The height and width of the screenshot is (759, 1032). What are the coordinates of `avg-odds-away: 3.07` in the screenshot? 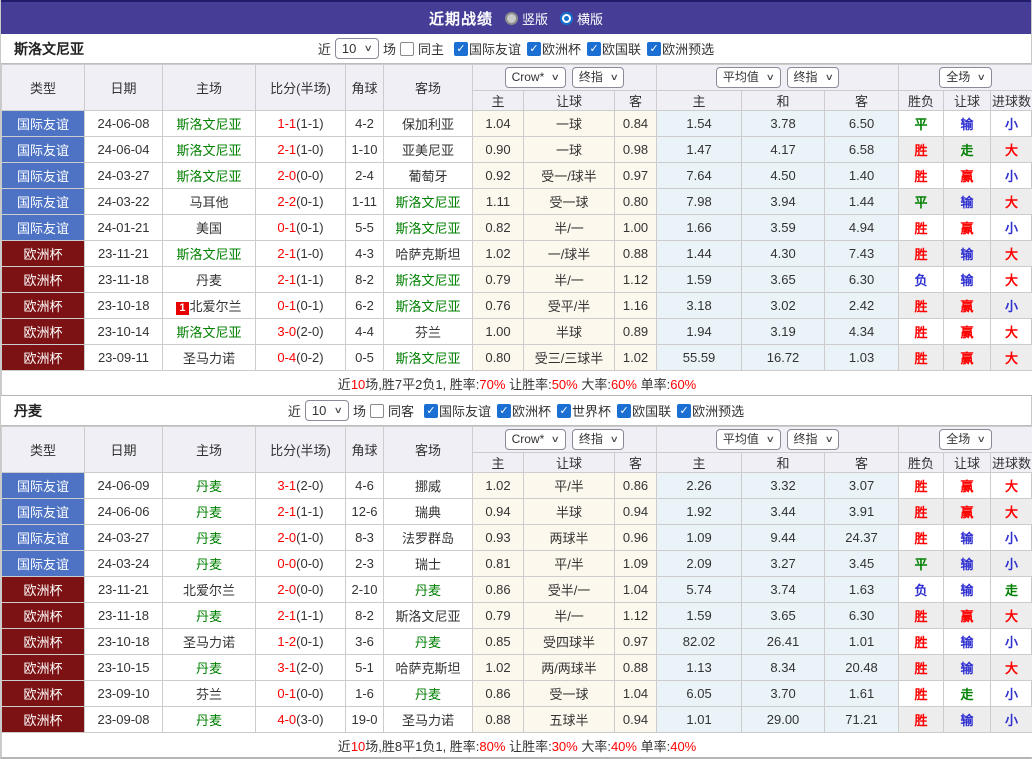 It's located at (862, 486).